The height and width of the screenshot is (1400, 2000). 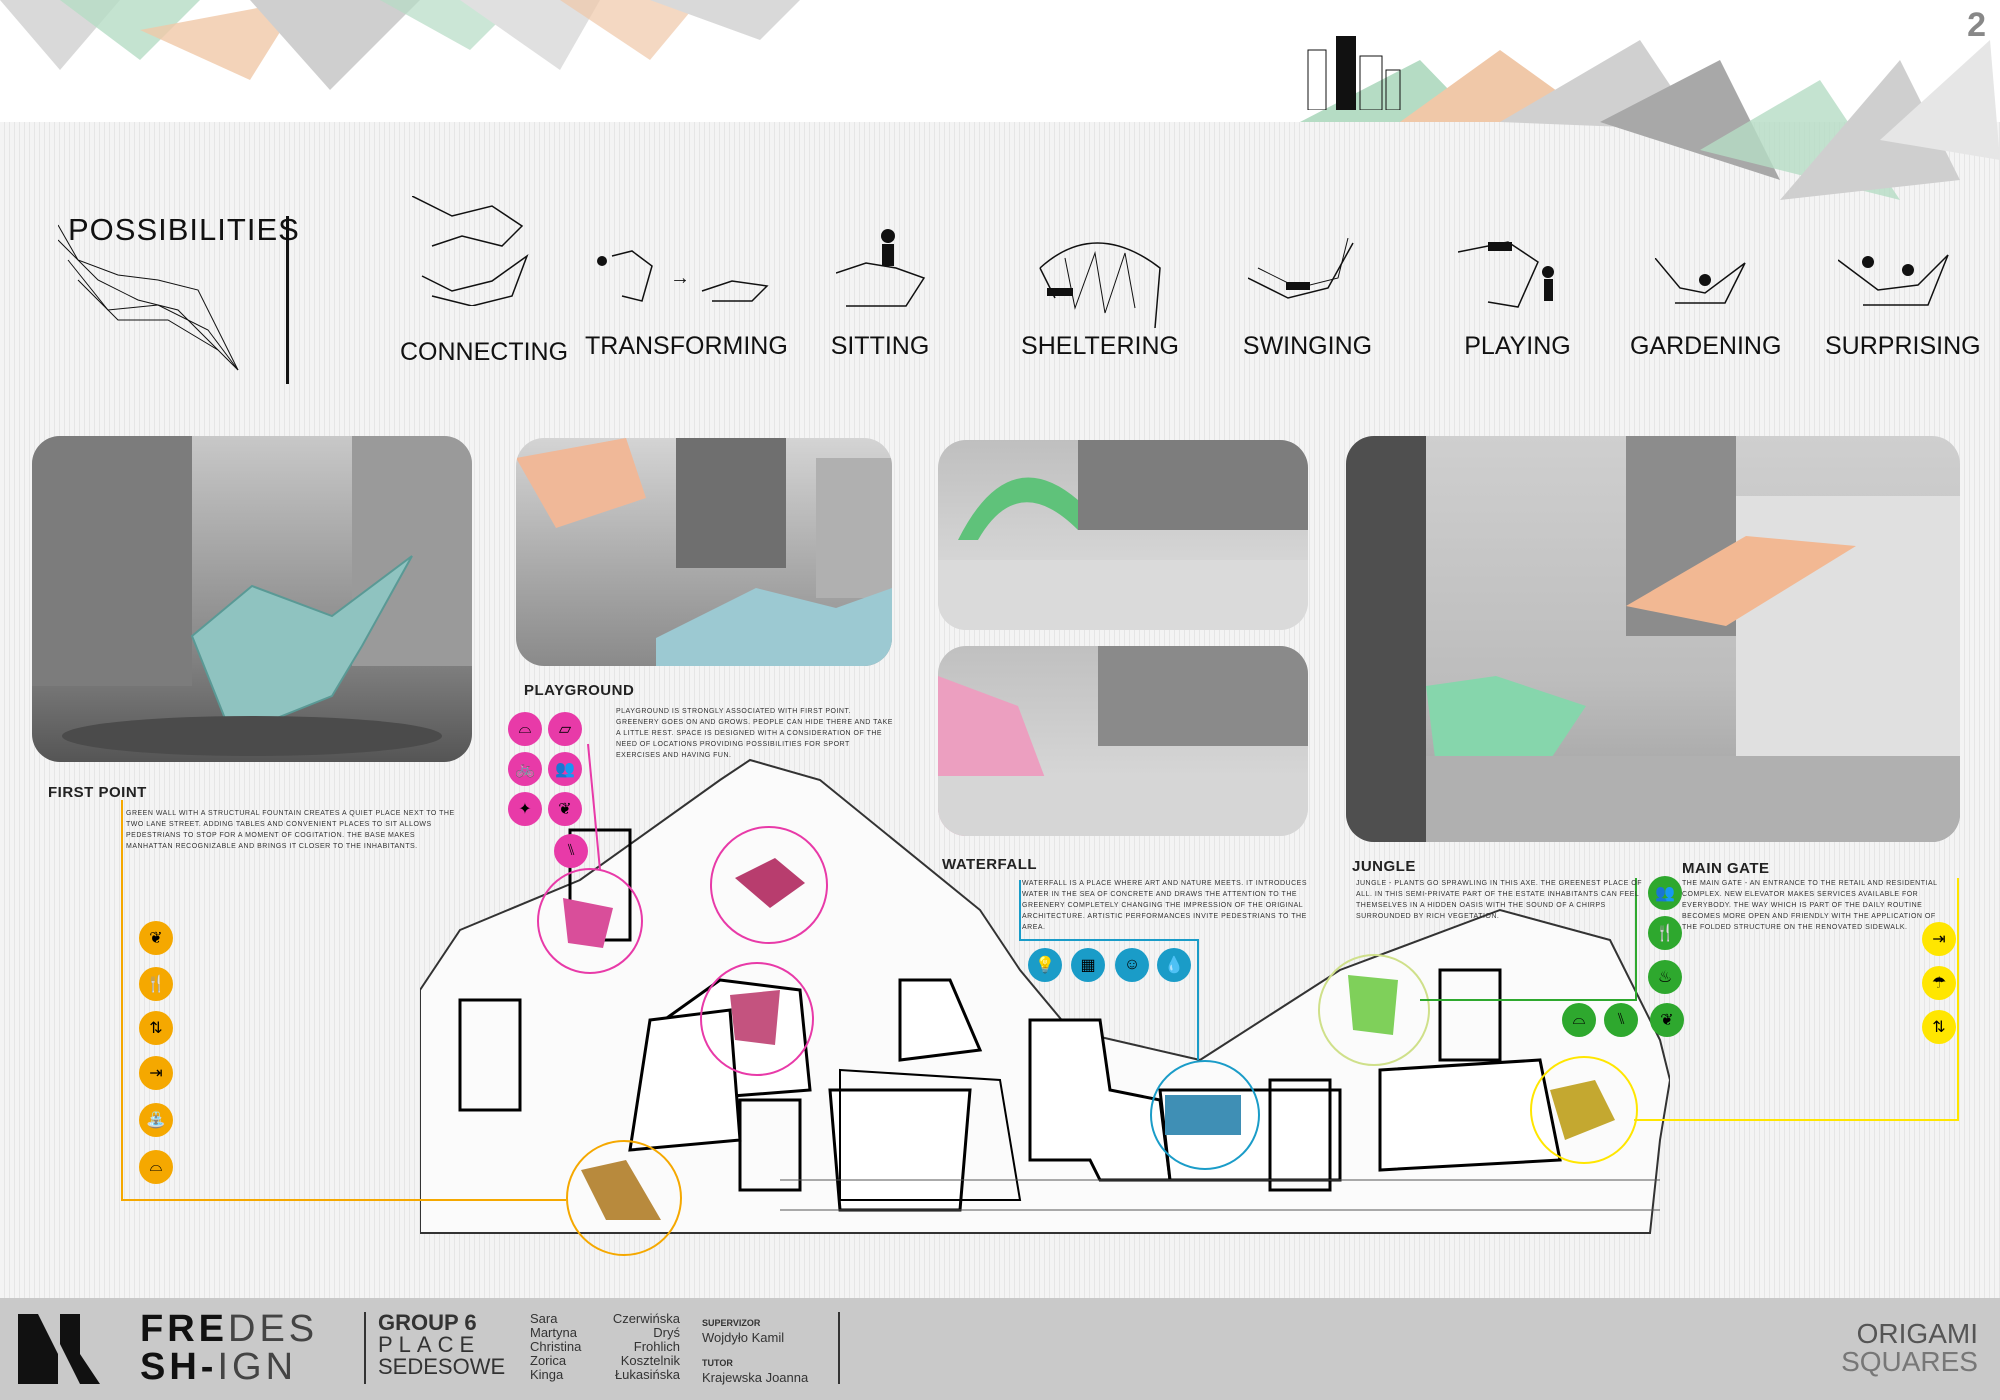 I want to click on member-first: Sara, so click(x=544, y=1318).